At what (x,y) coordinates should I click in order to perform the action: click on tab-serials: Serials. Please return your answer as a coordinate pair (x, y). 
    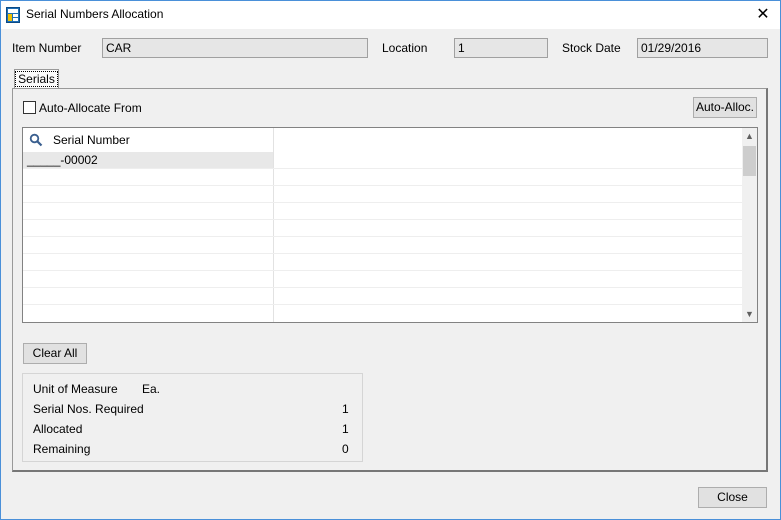
    Looking at the image, I should click on (36, 79).